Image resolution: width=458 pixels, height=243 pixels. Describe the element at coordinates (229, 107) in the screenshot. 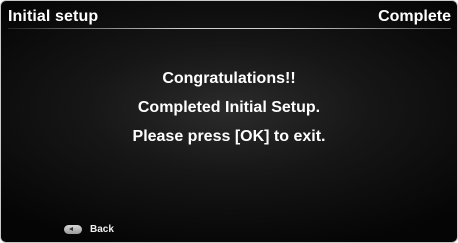

I see `message-line-completed: Completed Initial Setup.` at that location.